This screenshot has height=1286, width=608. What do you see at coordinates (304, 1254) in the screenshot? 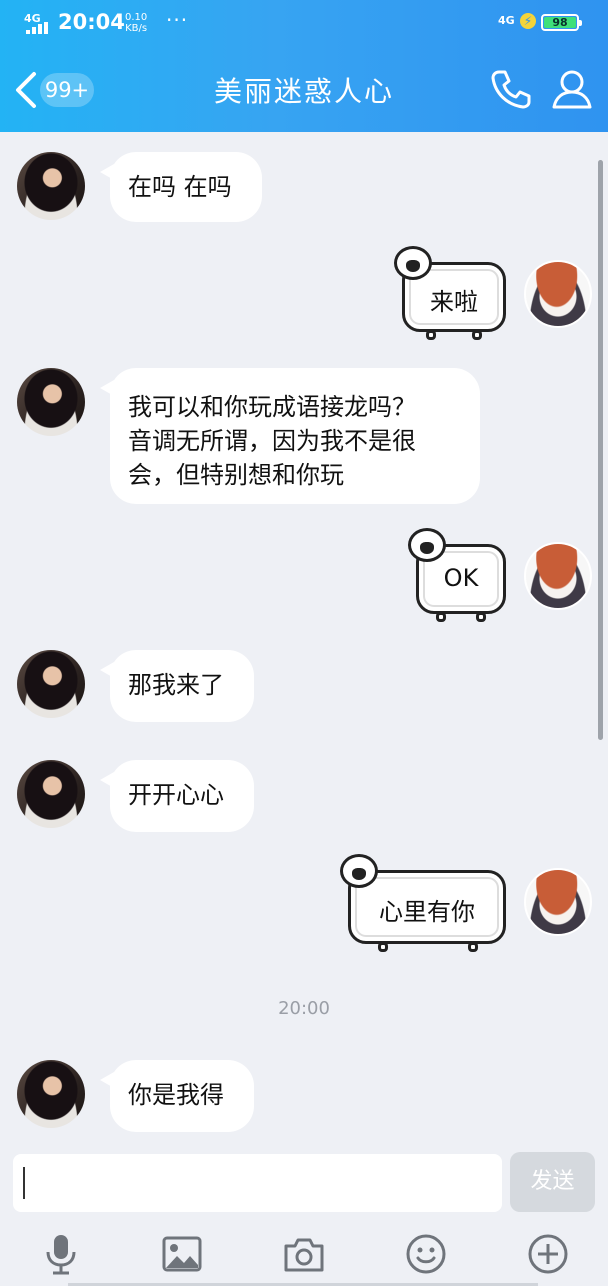
I see `camera-icon` at bounding box center [304, 1254].